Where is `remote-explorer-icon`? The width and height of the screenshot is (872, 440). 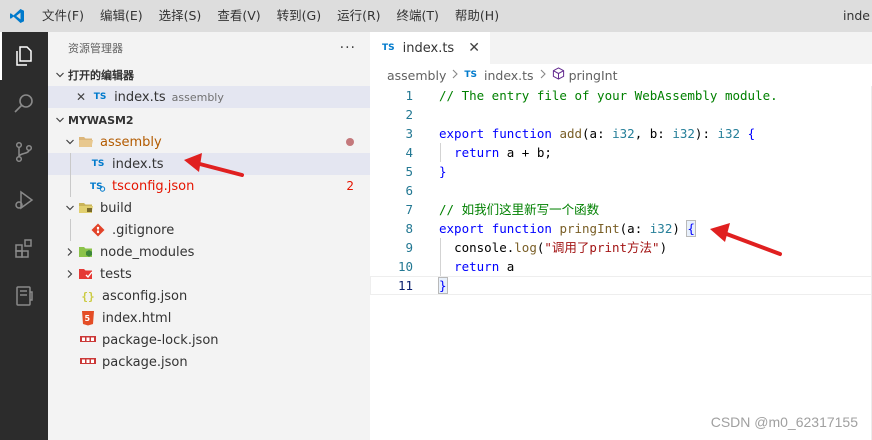
remote-explorer-icon is located at coordinates (24, 296).